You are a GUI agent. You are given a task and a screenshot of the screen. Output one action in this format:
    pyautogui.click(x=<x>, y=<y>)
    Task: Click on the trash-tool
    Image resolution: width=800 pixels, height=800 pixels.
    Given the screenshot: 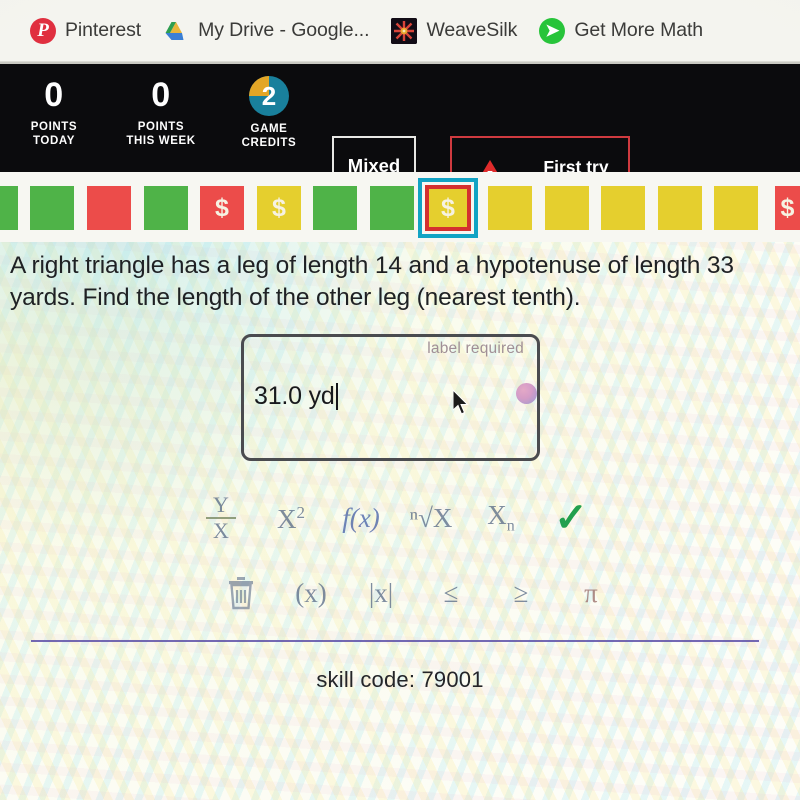 What is the action you would take?
    pyautogui.click(x=241, y=593)
    